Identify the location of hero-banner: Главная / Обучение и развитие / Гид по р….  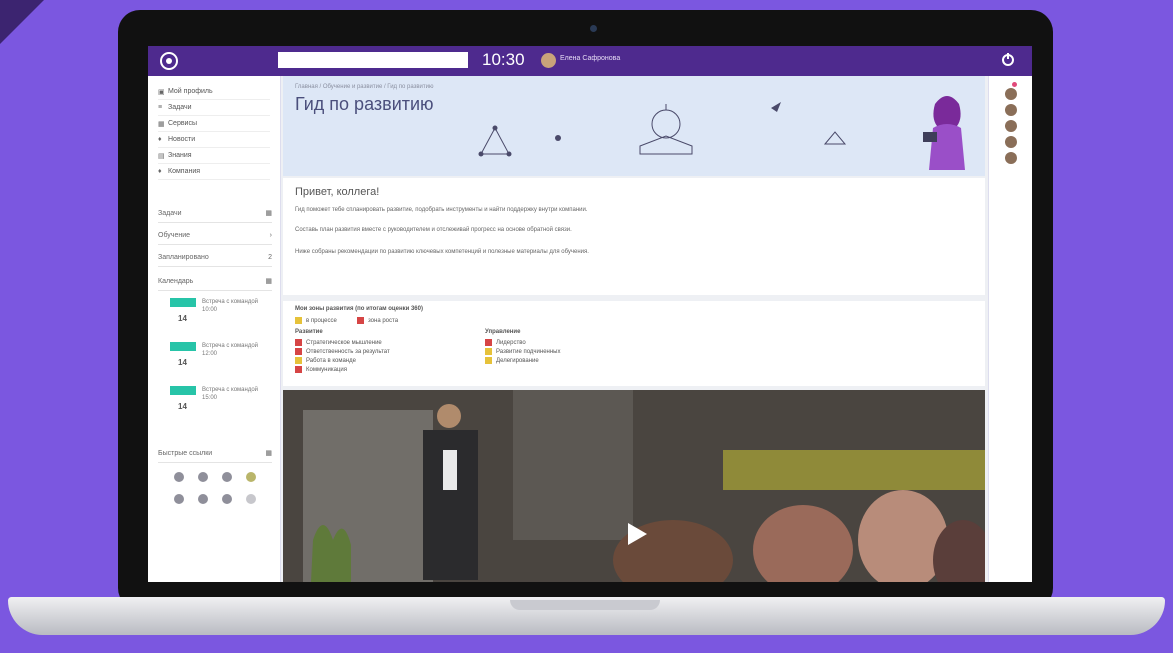
(634, 126).